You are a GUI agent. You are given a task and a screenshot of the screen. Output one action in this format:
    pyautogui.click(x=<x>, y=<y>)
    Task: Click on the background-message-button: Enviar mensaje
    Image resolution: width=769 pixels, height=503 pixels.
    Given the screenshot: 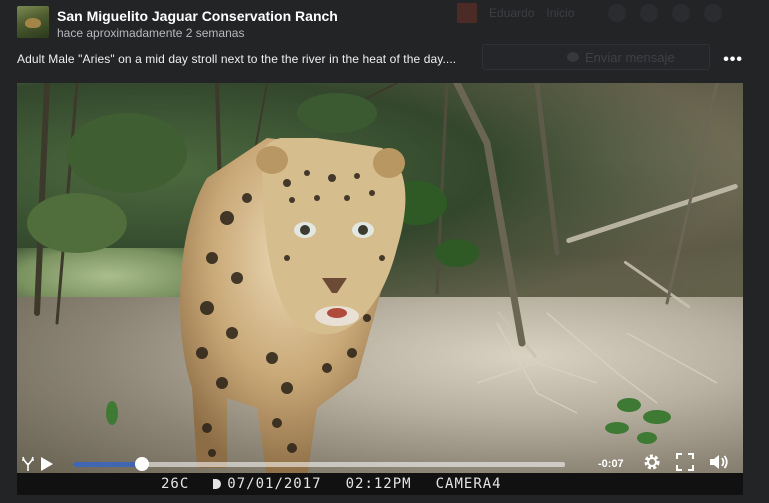 What is the action you would take?
    pyautogui.click(x=596, y=57)
    